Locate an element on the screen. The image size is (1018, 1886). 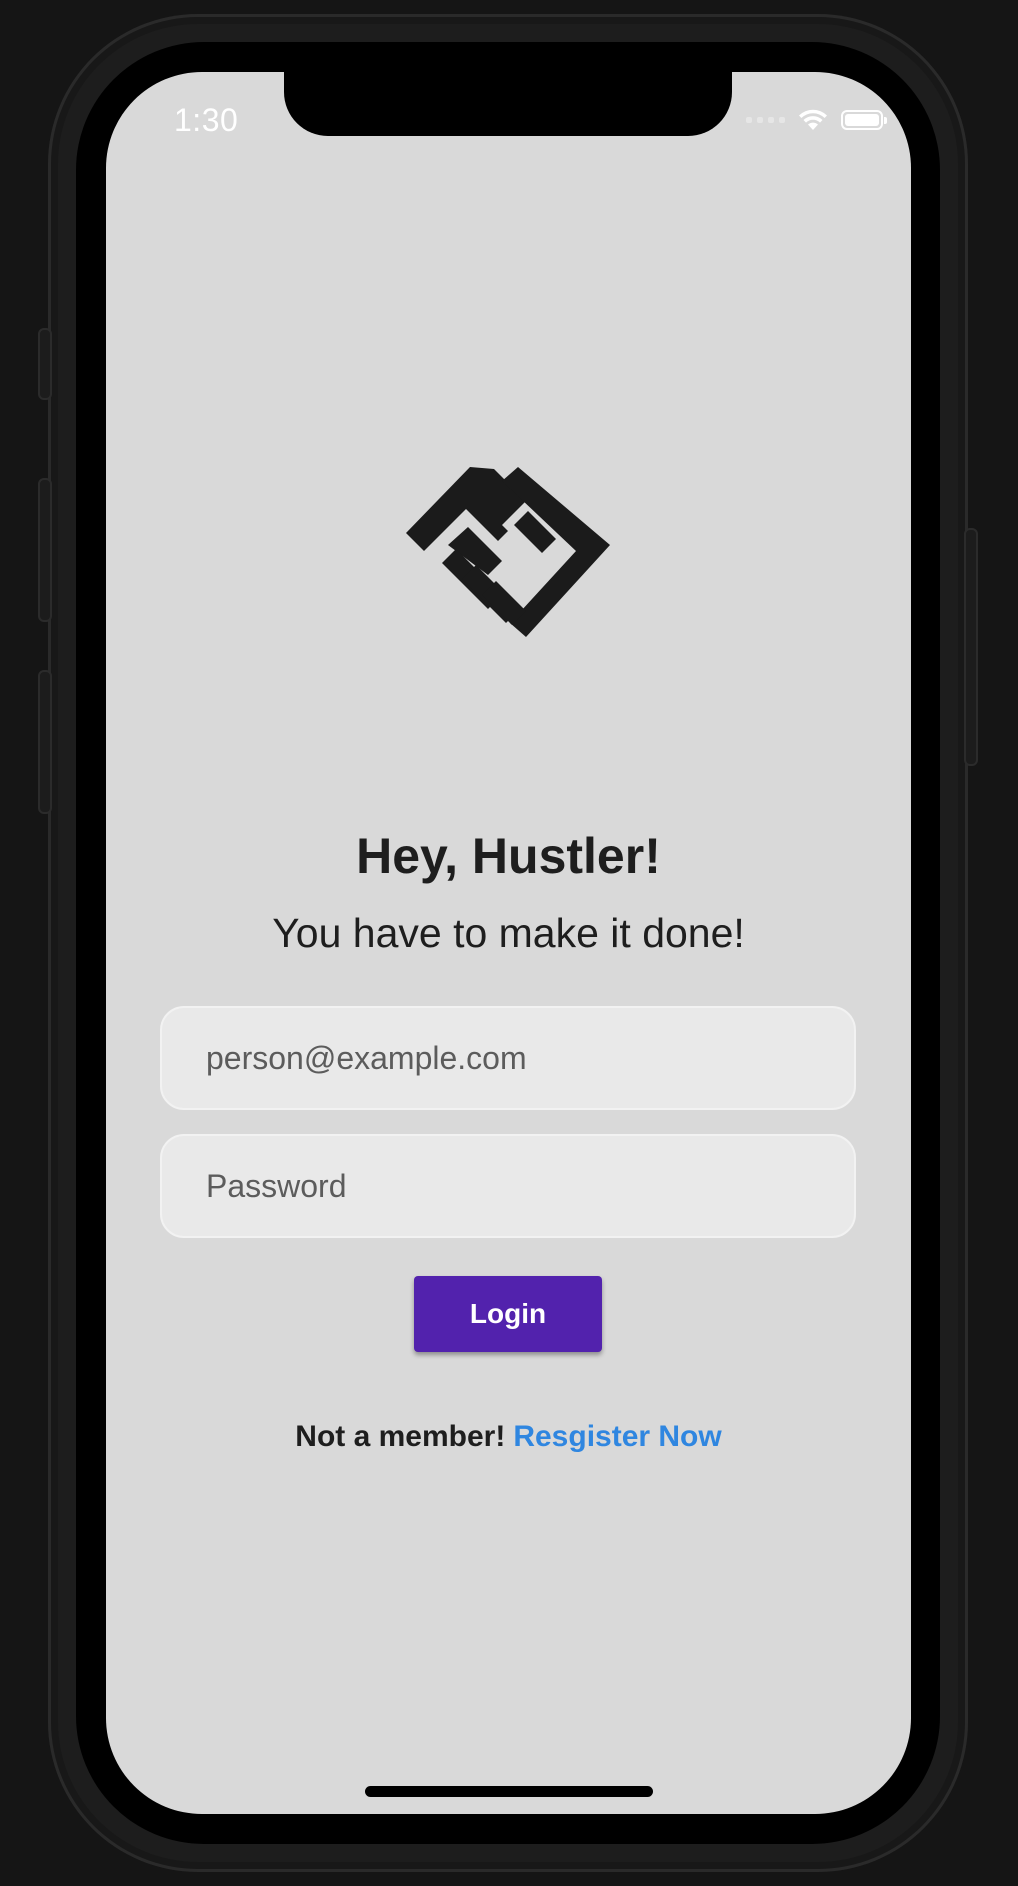
silent-switch is located at coordinates (45, 364).